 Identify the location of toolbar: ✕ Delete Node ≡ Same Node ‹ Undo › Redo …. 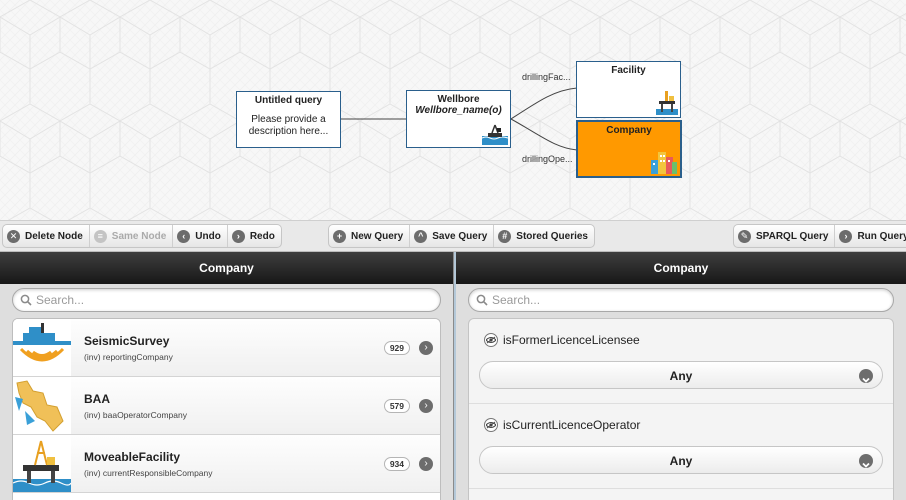
(453, 236).